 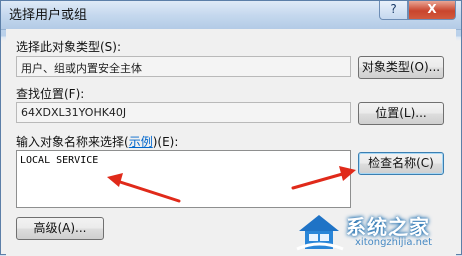 I want to click on arrow-to-check-button, so click(x=319, y=180).